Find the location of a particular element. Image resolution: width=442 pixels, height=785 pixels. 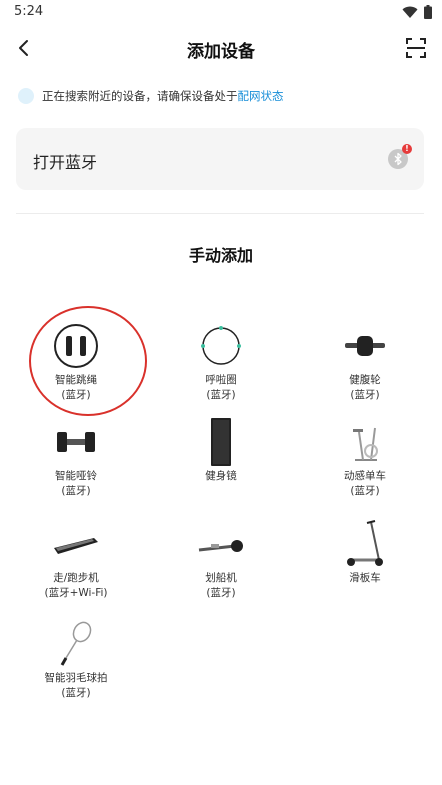

dumbbell-icon is located at coordinates (76, 442).